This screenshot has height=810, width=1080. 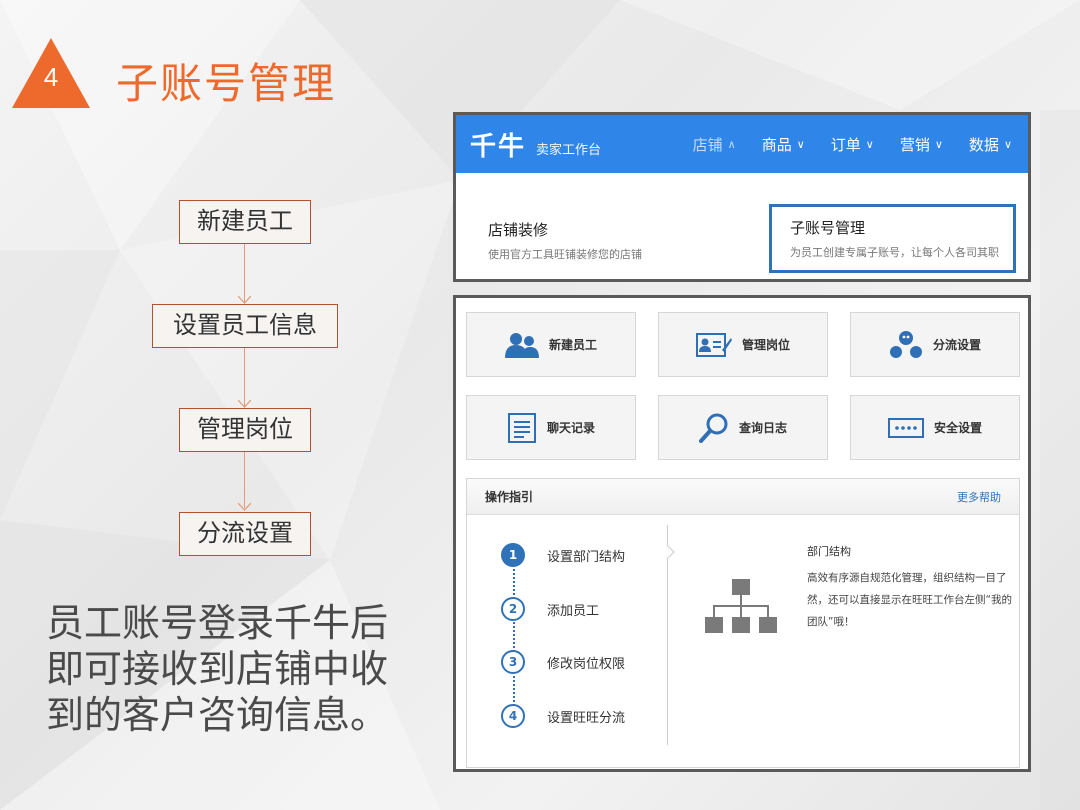 I want to click on guide-title: 操作指引, so click(x=509, y=497).